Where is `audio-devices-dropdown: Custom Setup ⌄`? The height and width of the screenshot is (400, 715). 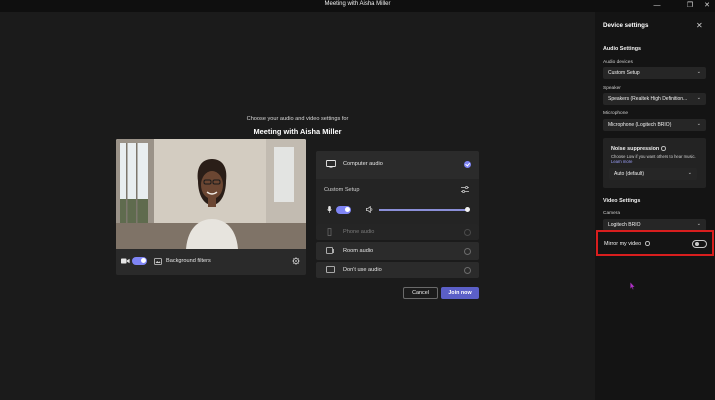 audio-devices-dropdown: Custom Setup ⌄ is located at coordinates (654, 73).